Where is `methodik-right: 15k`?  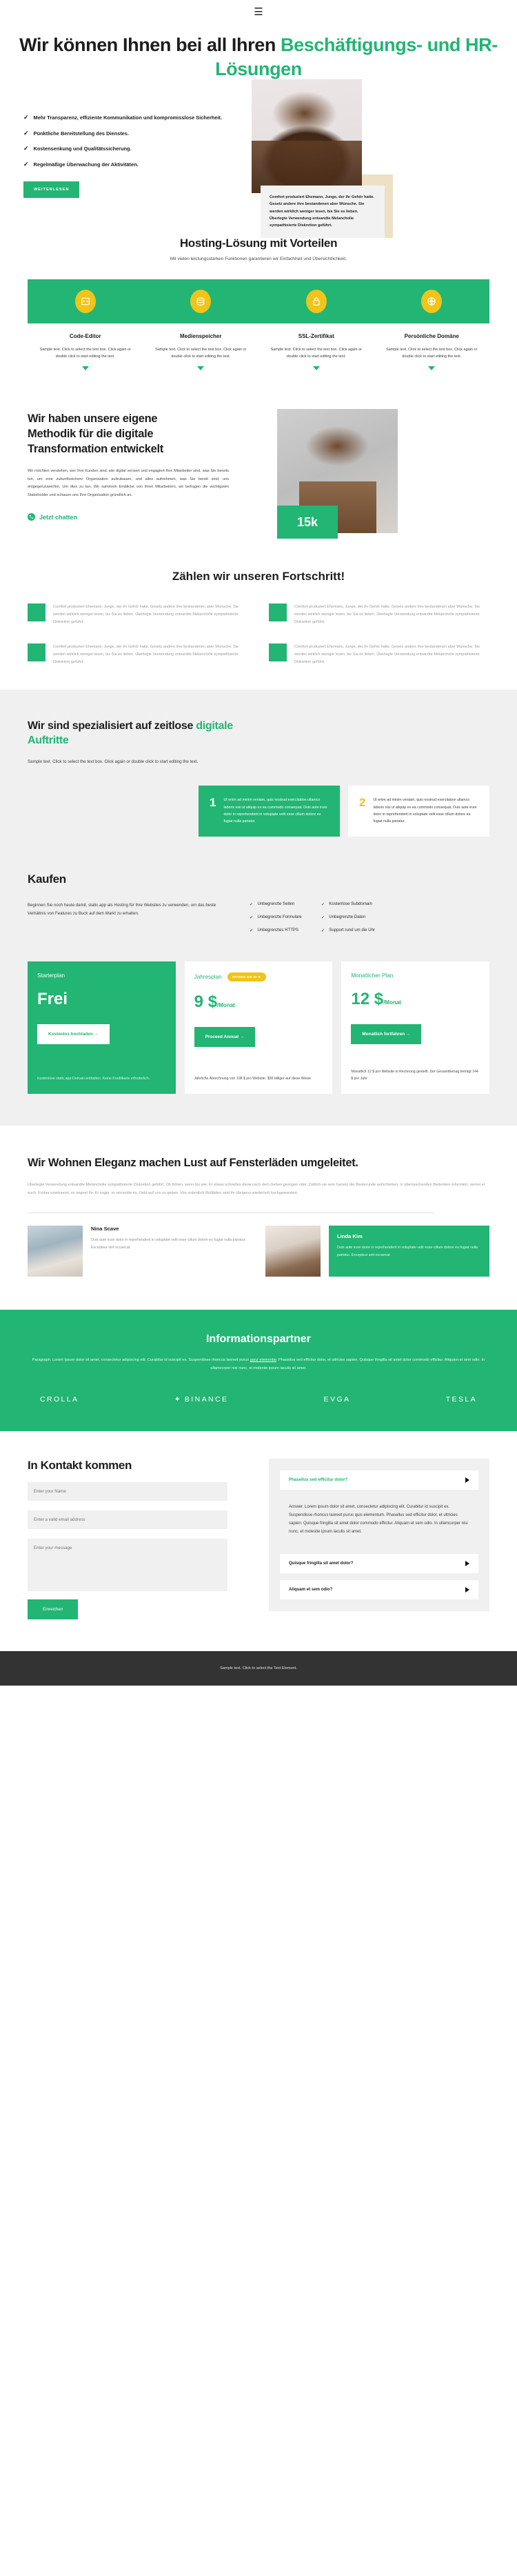
methodik-right: 15k is located at coordinates (393, 474).